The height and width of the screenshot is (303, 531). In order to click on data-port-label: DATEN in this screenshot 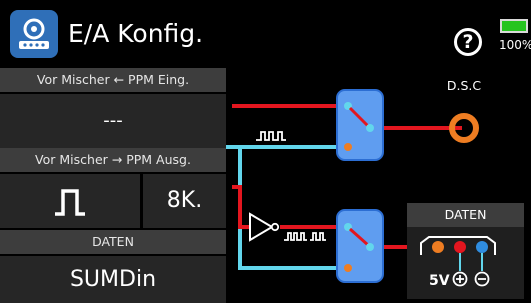, I will do `click(465, 215)`.